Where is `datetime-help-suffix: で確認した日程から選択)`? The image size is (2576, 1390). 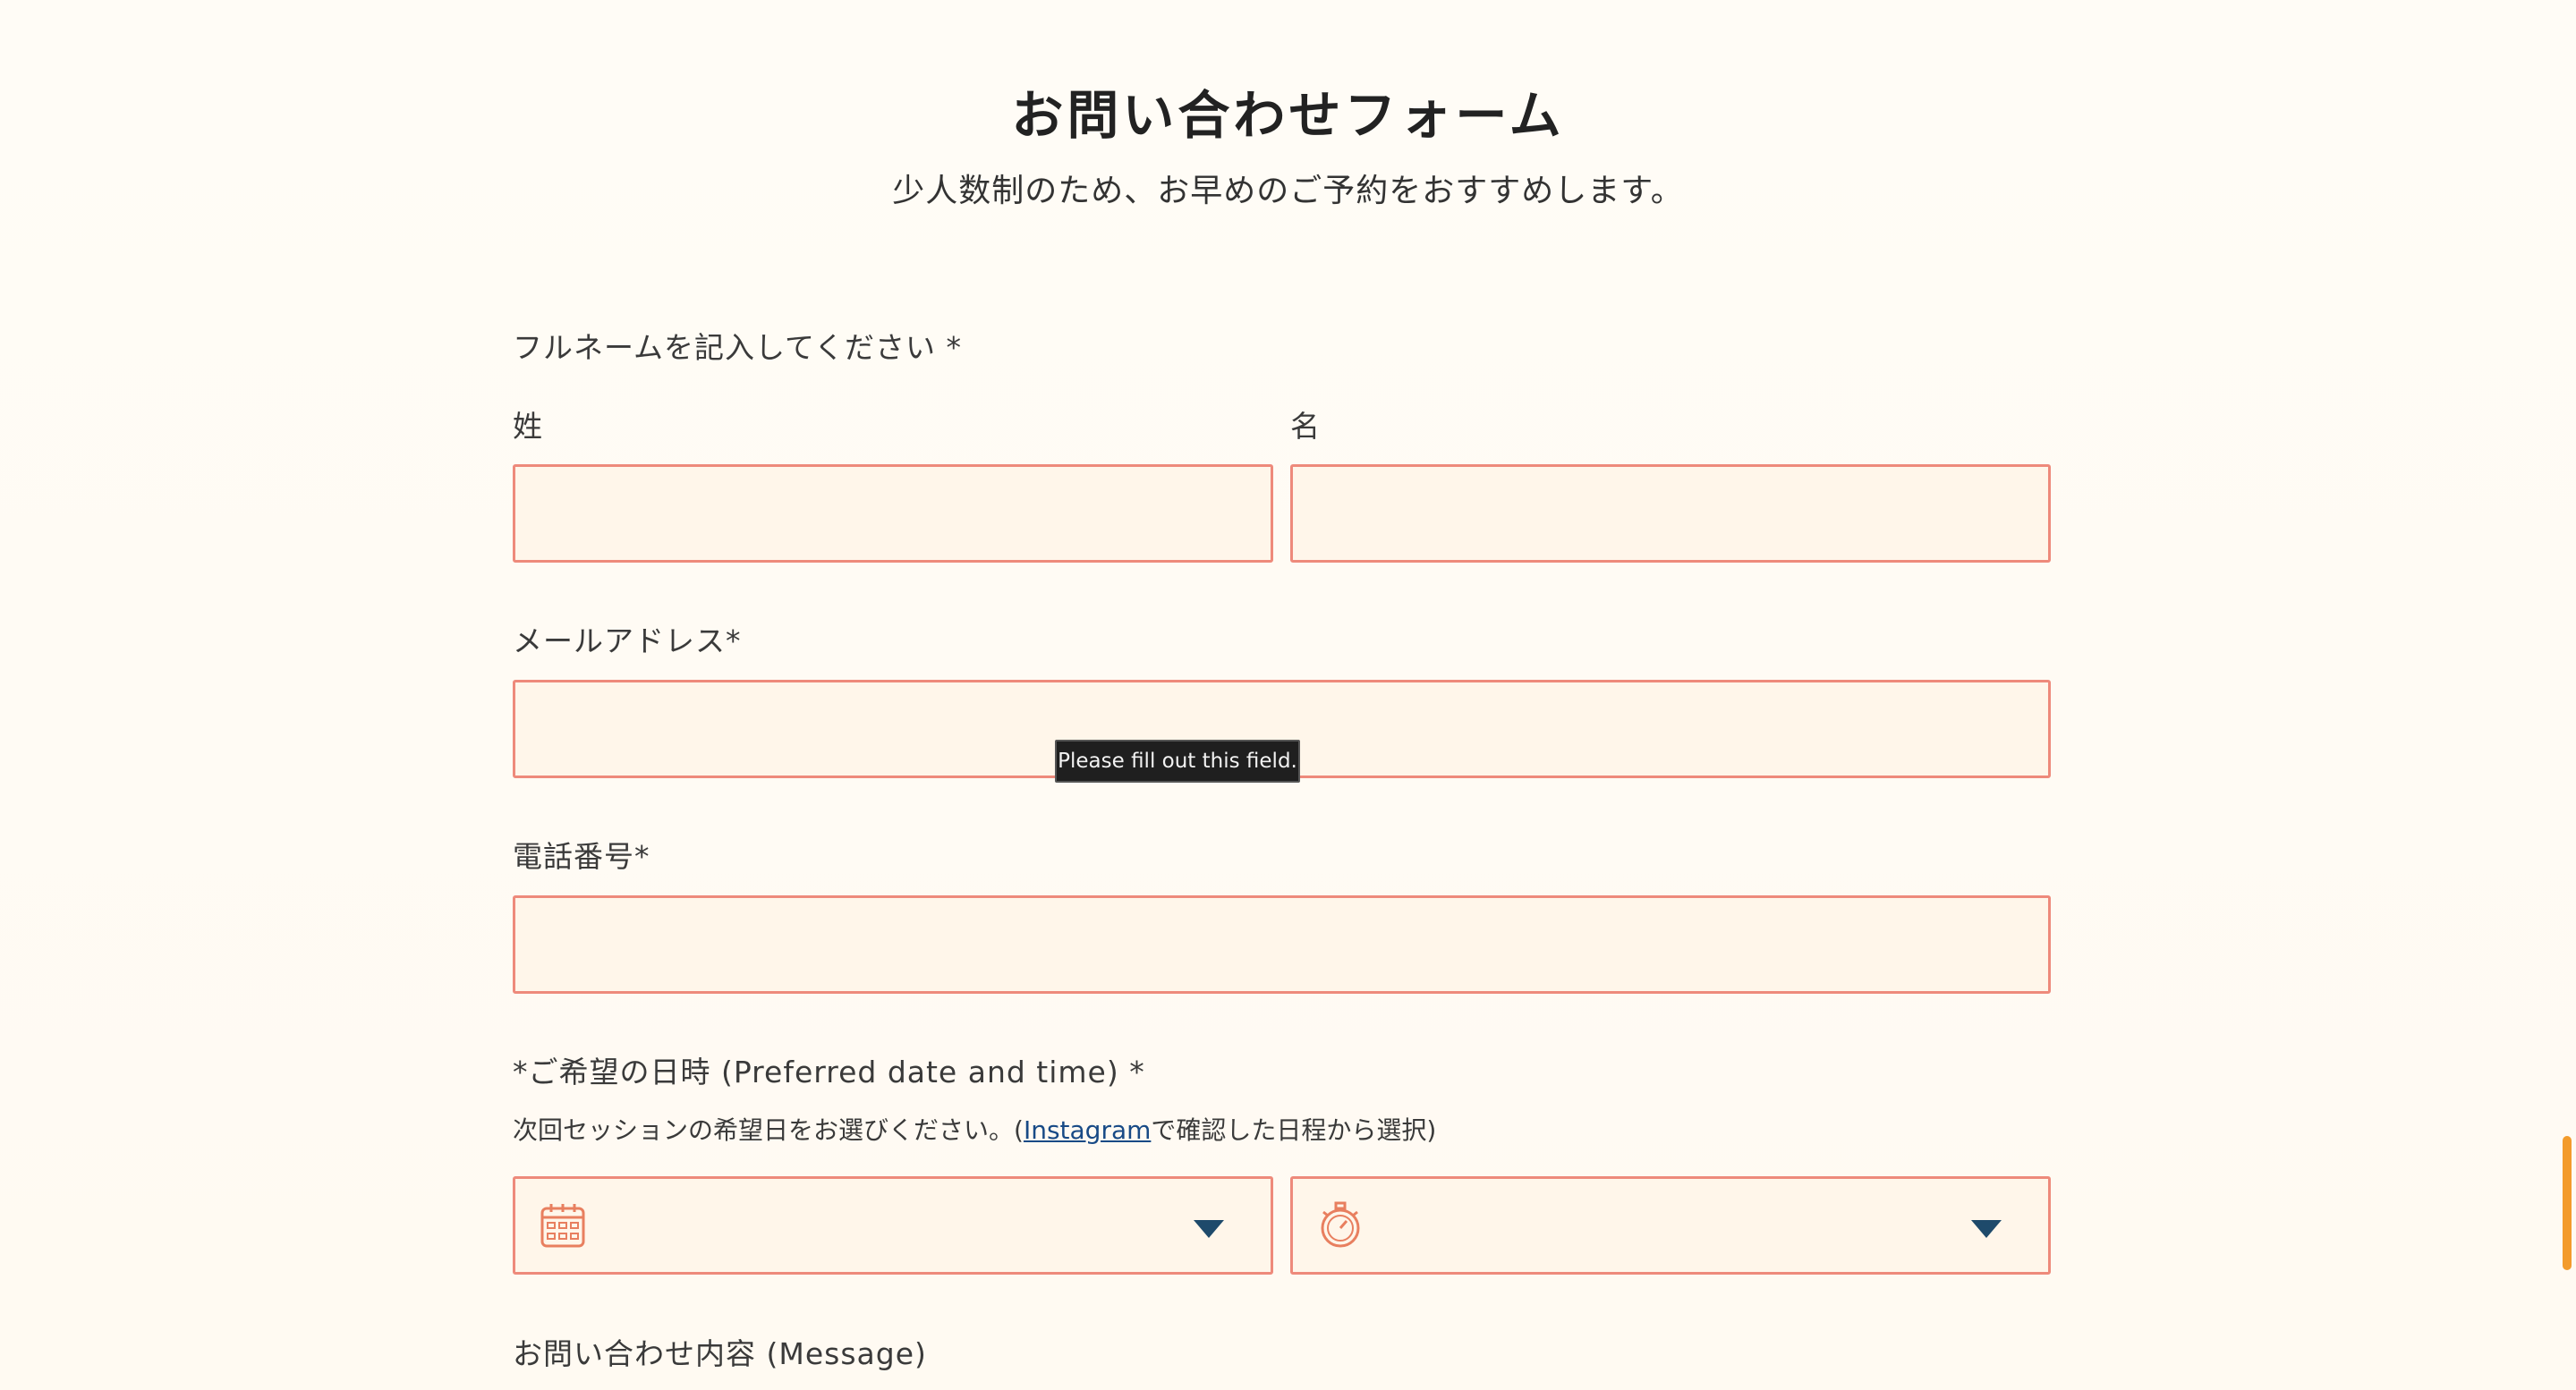
datetime-help-suffix: で確認した日程から選択) is located at coordinates (1294, 1130).